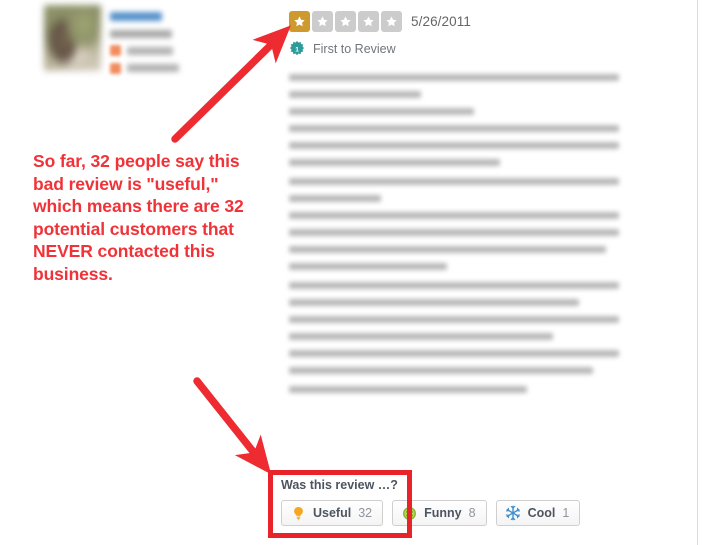  What do you see at coordinates (513, 513) in the screenshot?
I see `snowflake-icon` at bounding box center [513, 513].